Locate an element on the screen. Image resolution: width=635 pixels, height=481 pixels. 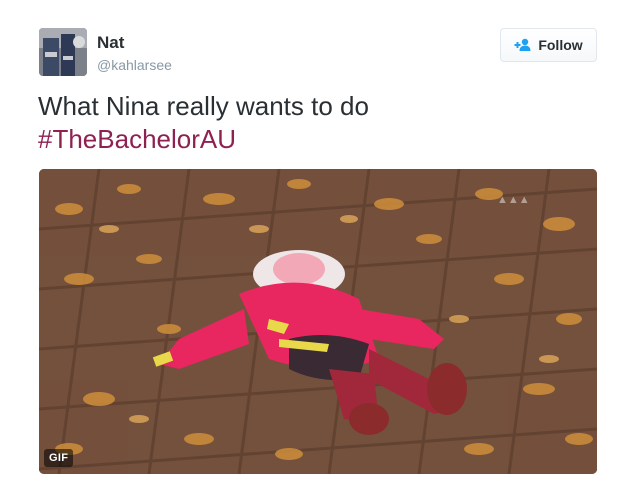
user-name: Nat is located at coordinates (110, 43).